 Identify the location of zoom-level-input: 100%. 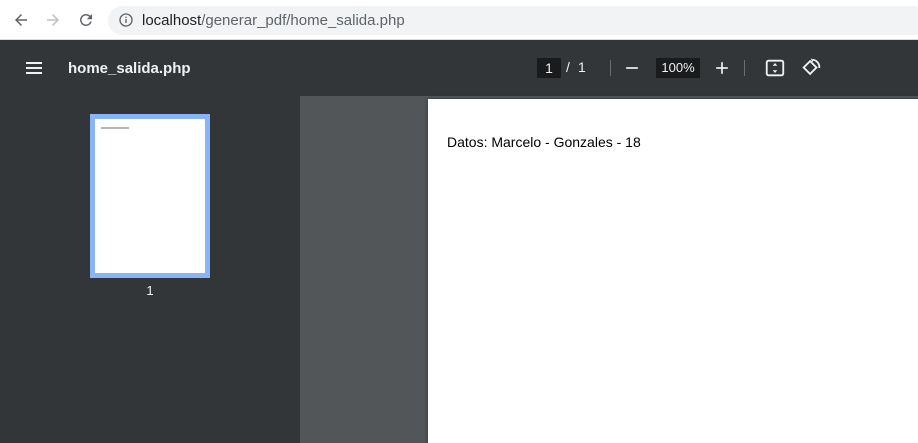
(678, 68).